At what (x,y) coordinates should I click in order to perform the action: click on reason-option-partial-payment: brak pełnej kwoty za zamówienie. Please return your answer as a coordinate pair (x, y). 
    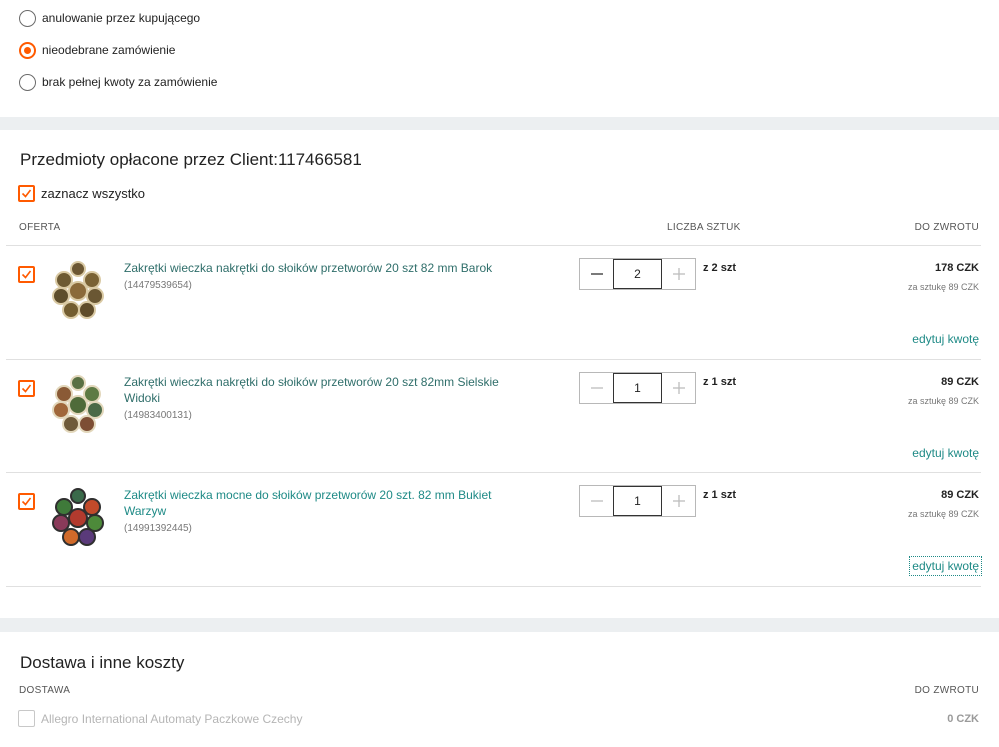
    Looking at the image, I should click on (118, 82).